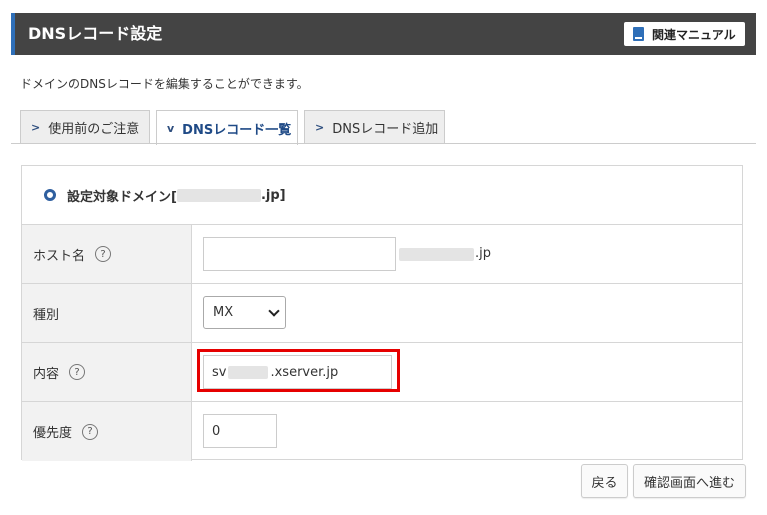  Describe the element at coordinates (53, 433) in the screenshot. I see `priority-label-text: 優先度` at that location.